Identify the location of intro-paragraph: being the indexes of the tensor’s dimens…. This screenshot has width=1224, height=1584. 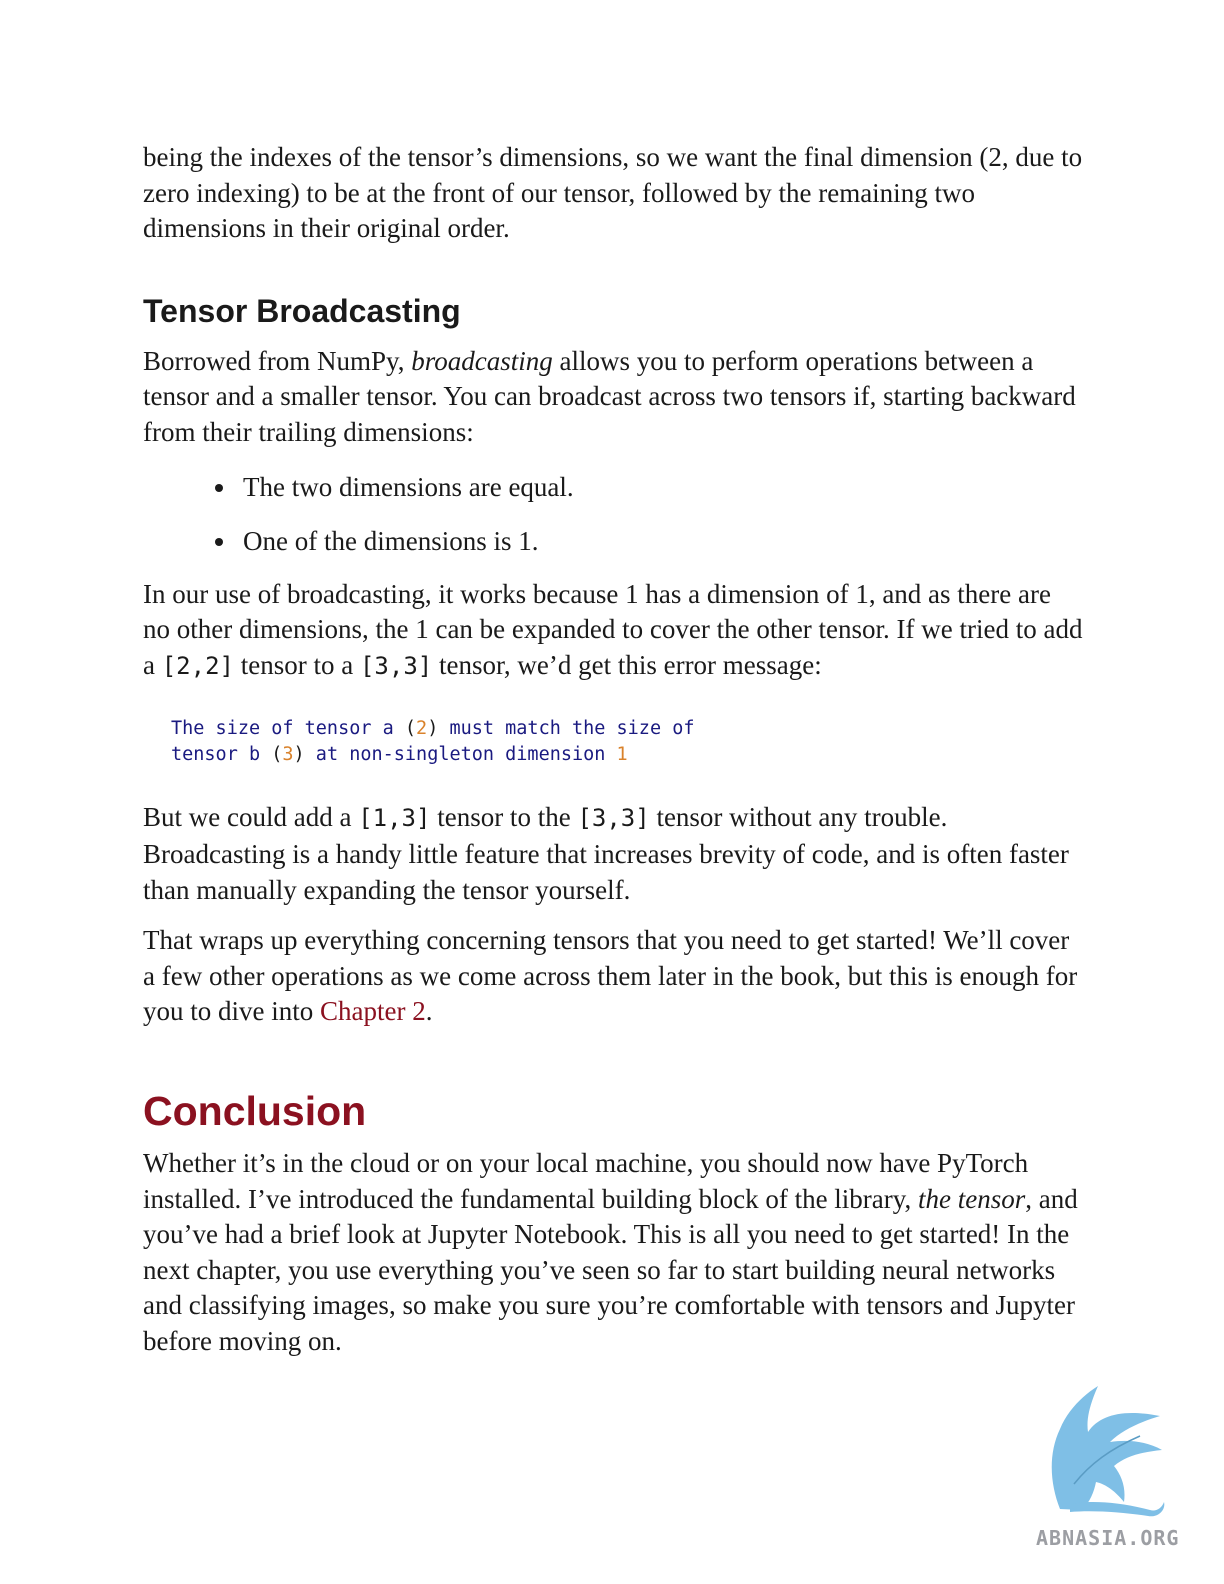
(613, 193).